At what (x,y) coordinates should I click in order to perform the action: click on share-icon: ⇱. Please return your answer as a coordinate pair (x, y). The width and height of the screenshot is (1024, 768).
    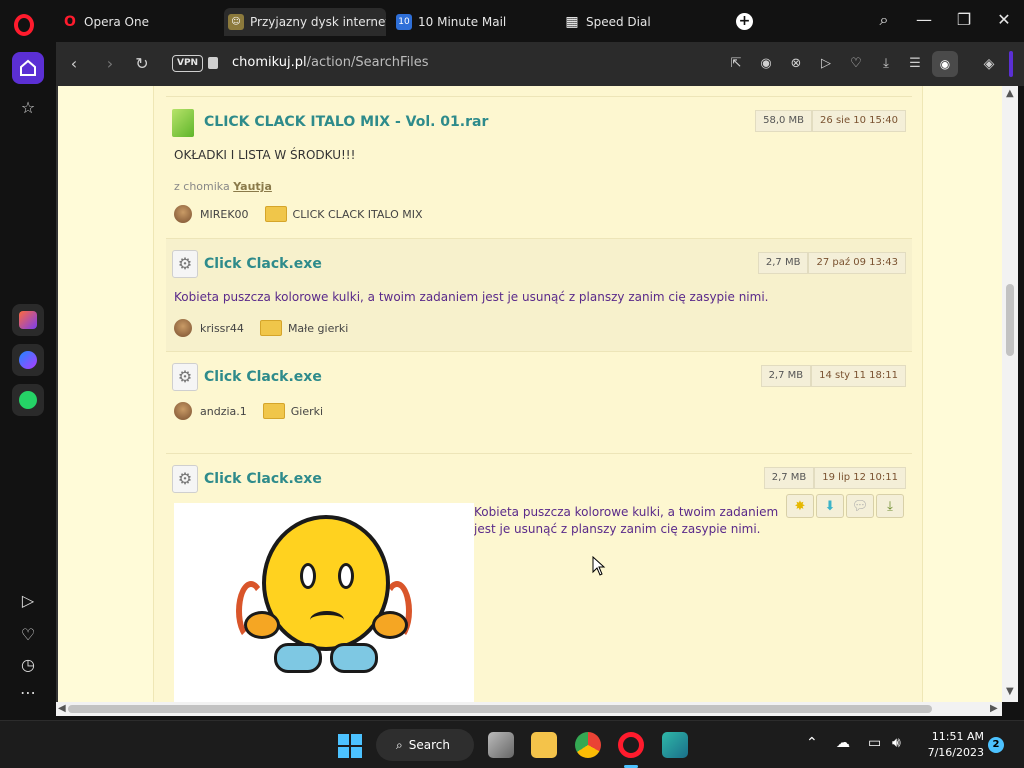
    Looking at the image, I should click on (736, 64).